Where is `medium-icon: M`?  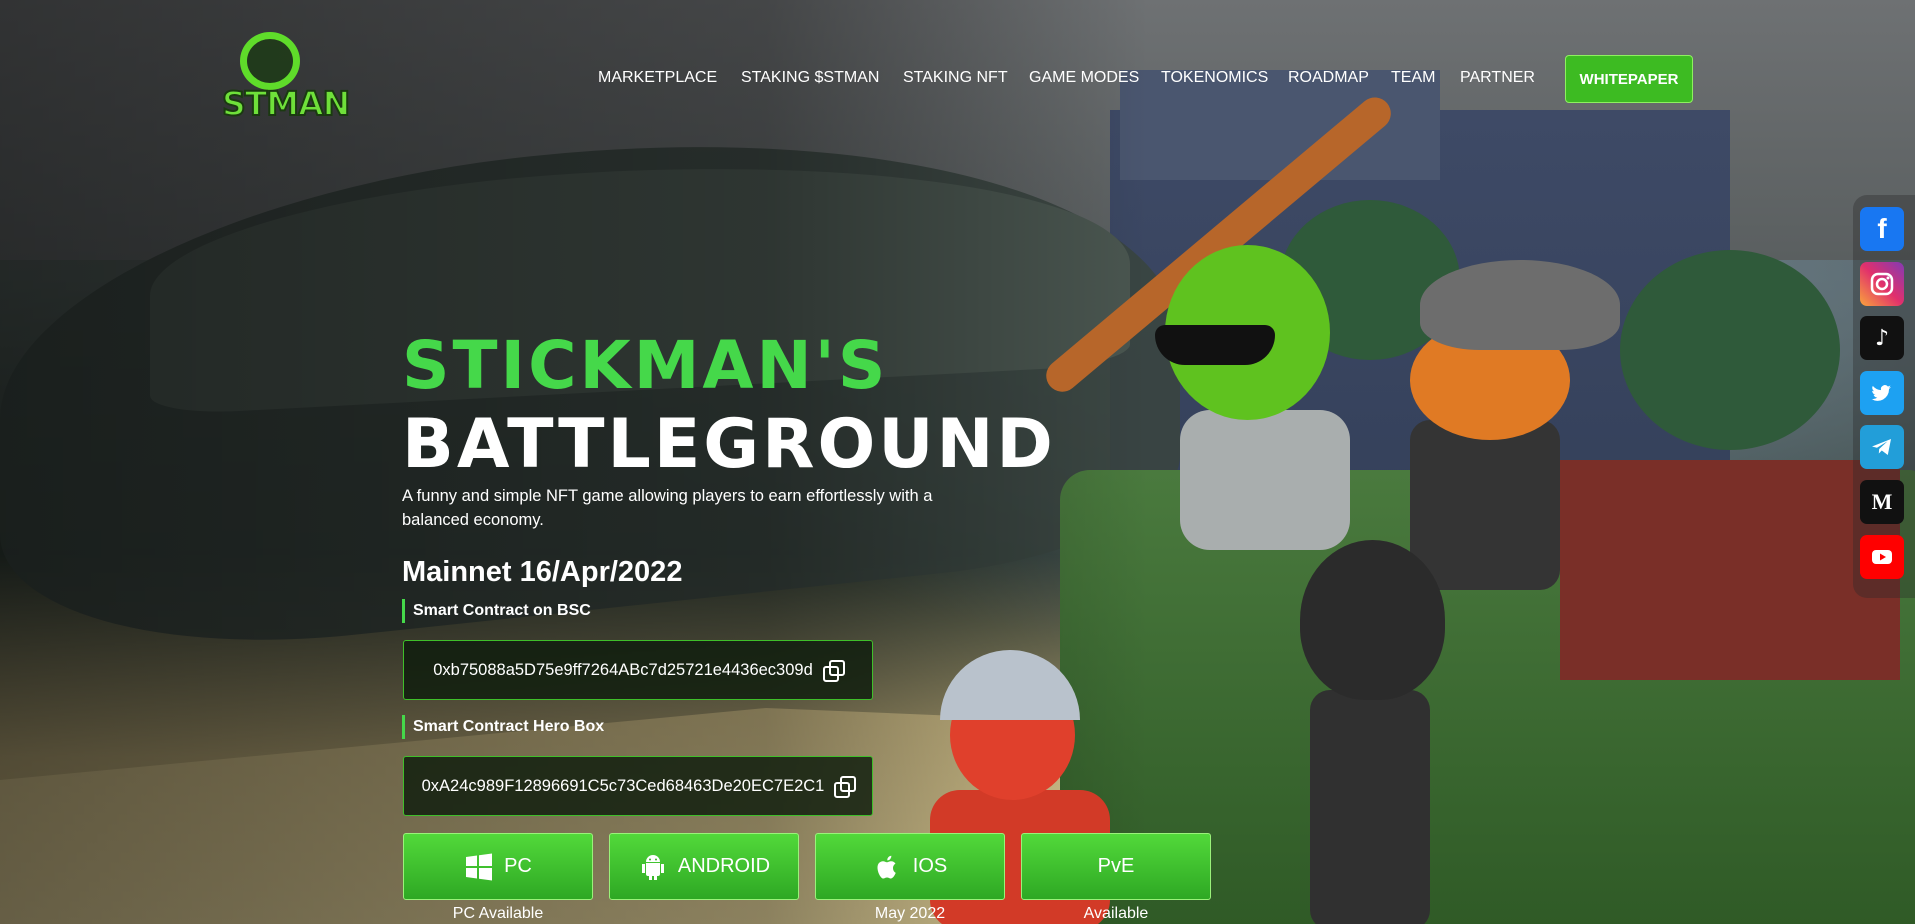
medium-icon: M is located at coordinates (1882, 502).